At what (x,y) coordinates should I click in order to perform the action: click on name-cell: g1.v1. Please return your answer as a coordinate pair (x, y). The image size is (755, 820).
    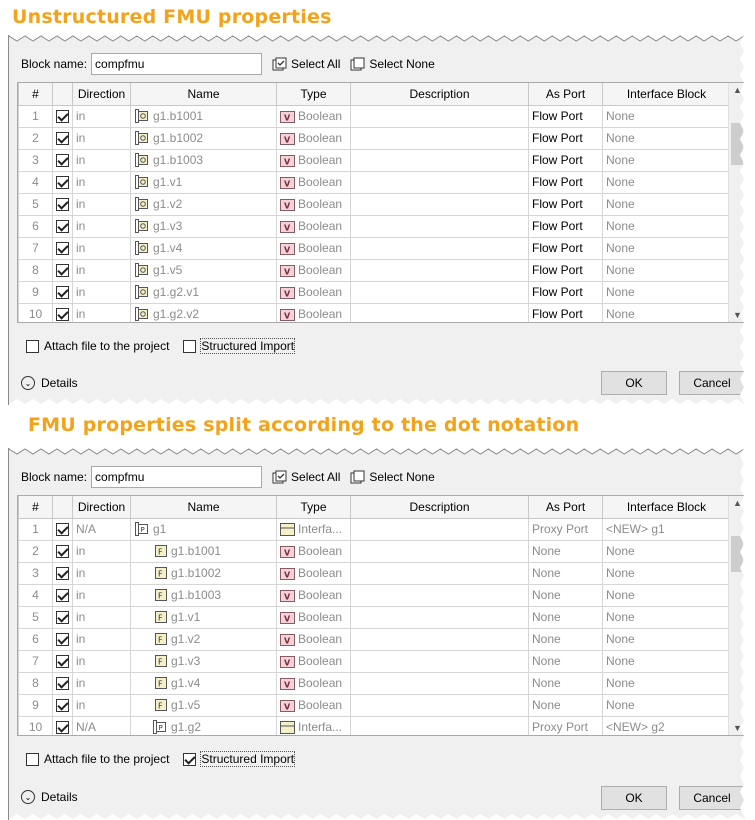
    Looking at the image, I should click on (203, 182).